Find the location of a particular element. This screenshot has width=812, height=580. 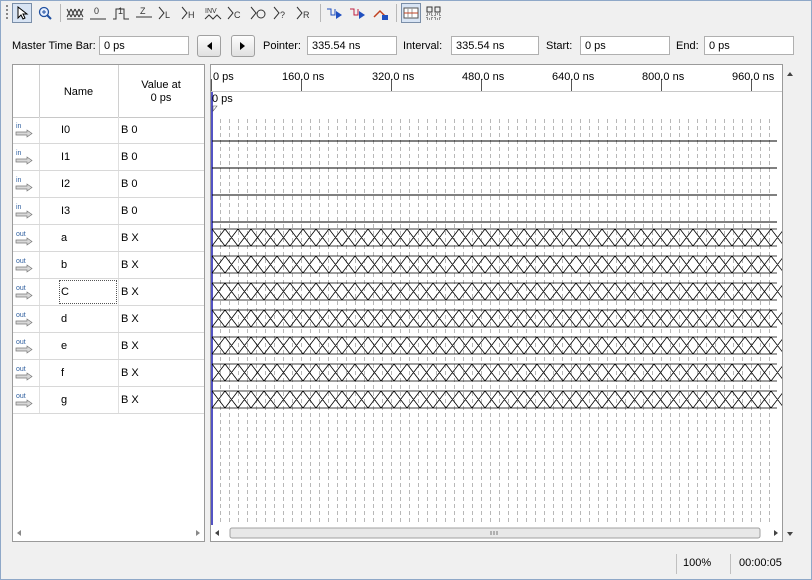

group-icon is located at coordinates (434, 13).